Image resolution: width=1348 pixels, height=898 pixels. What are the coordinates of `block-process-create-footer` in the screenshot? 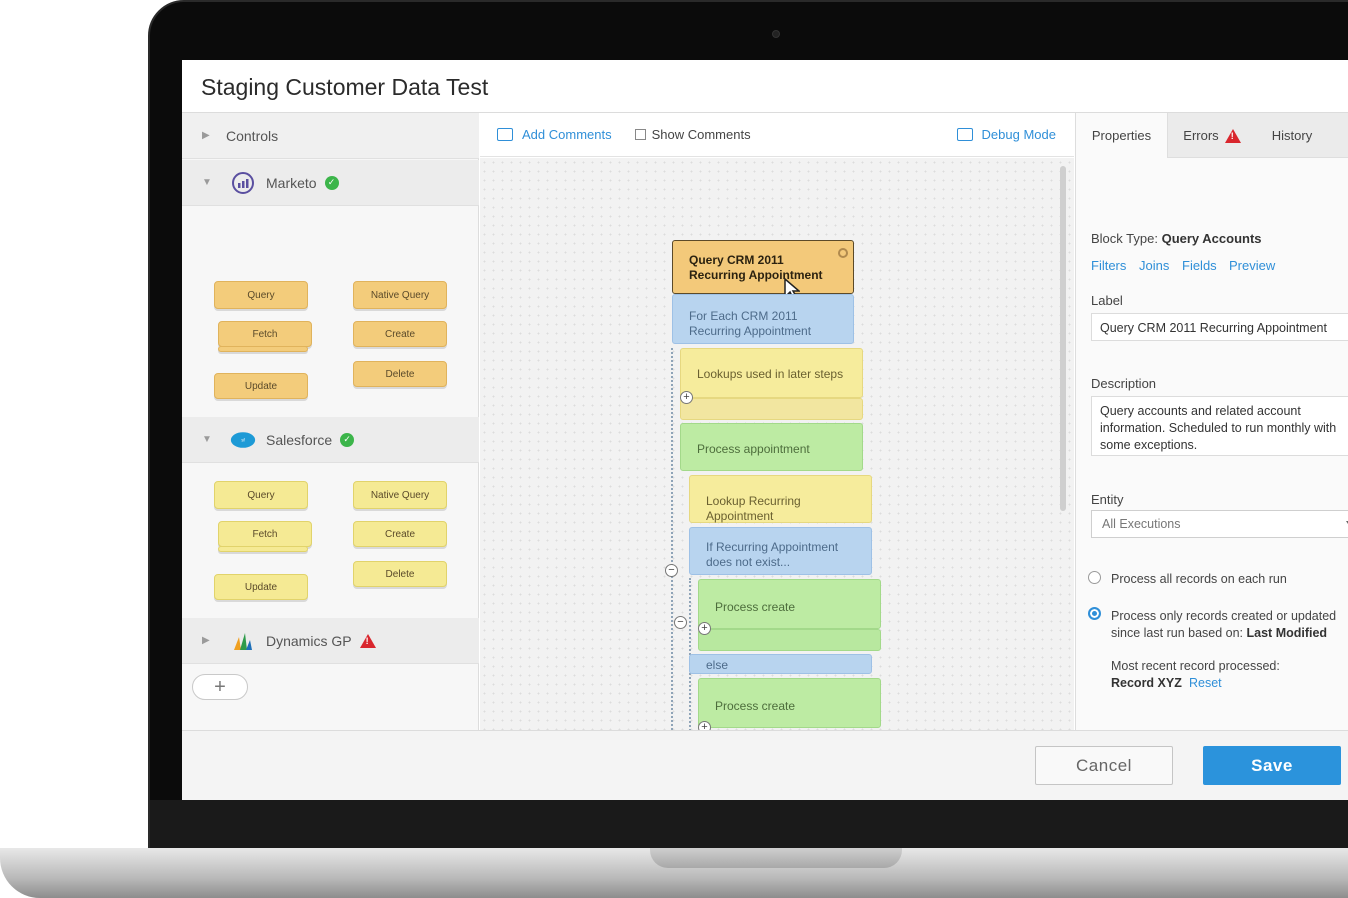 It's located at (789, 640).